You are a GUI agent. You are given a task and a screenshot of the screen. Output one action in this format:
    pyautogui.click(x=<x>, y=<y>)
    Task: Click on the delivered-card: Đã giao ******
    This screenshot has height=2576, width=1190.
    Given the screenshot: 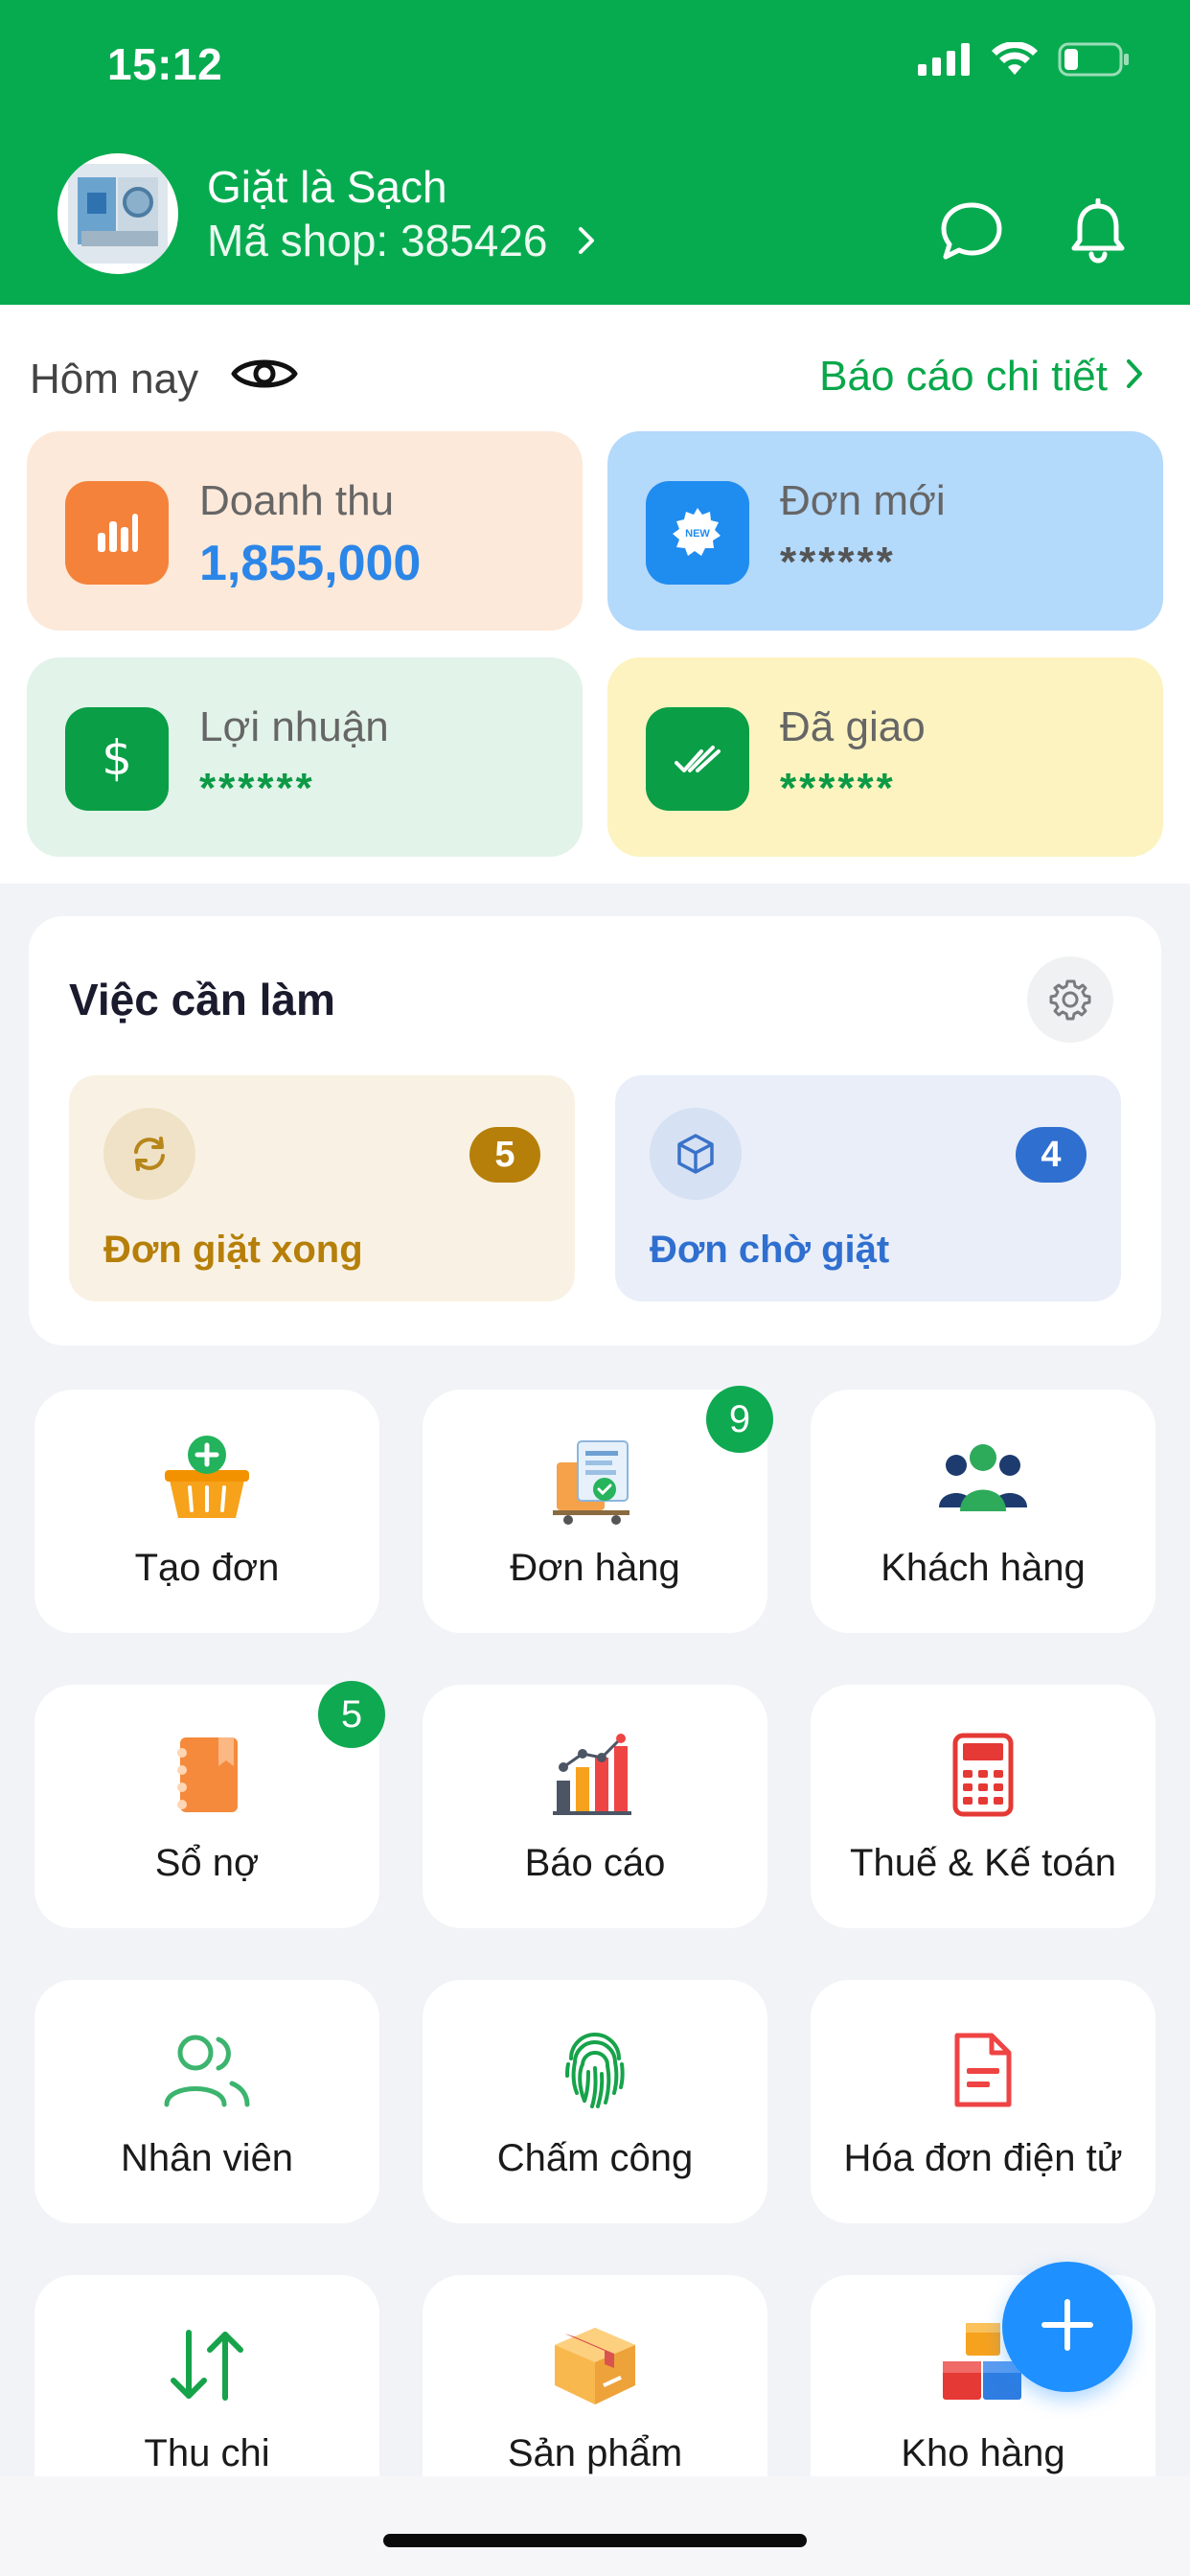 What is the action you would take?
    pyautogui.click(x=885, y=757)
    